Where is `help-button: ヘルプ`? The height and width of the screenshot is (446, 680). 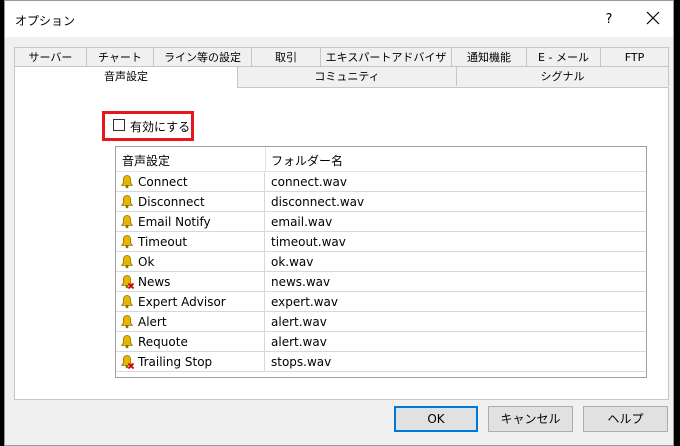 help-button: ヘルプ is located at coordinates (625, 419).